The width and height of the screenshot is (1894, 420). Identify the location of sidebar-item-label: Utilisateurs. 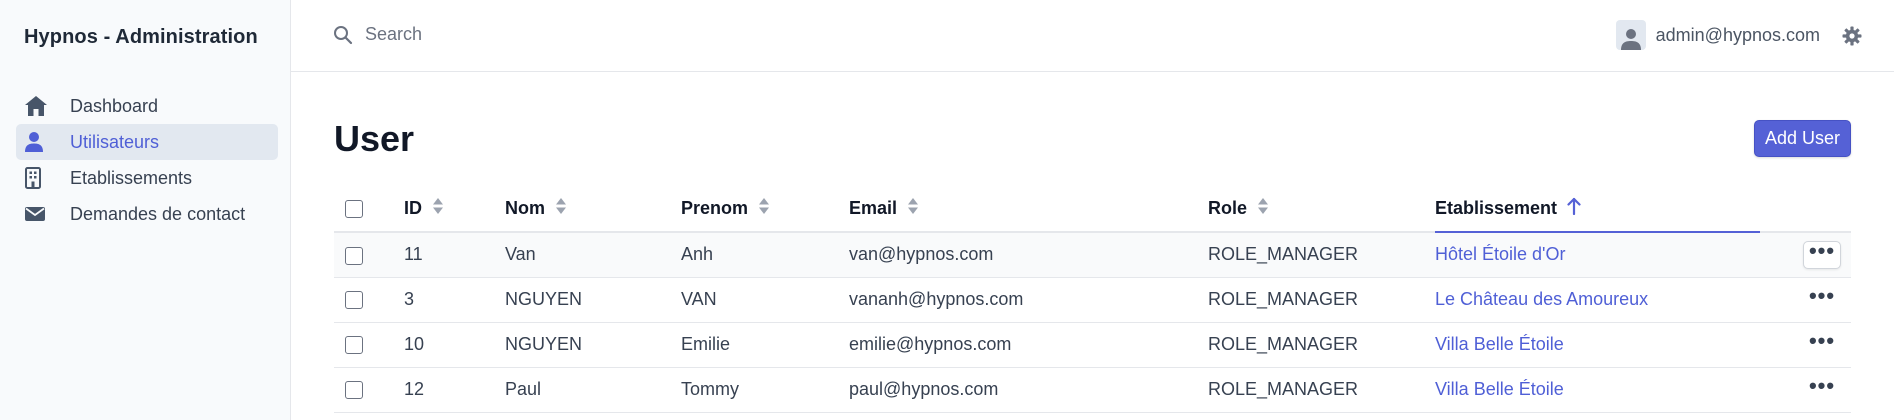
(115, 141).